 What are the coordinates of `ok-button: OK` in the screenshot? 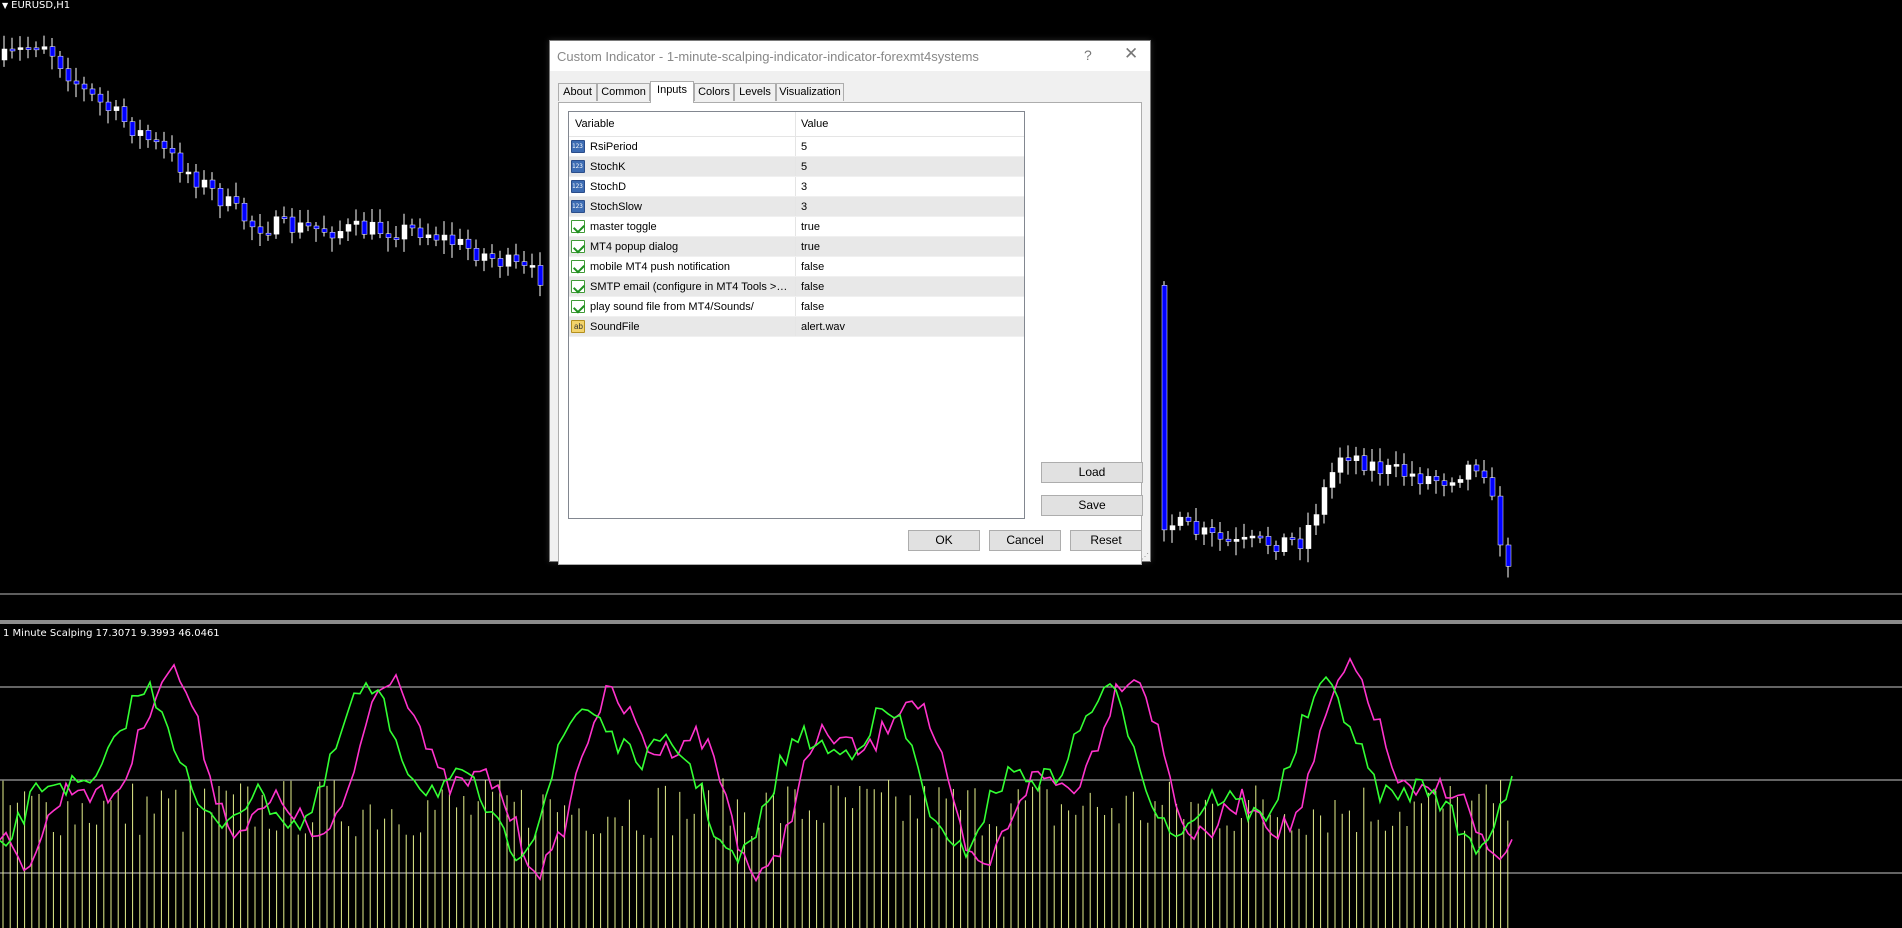 It's located at (944, 540).